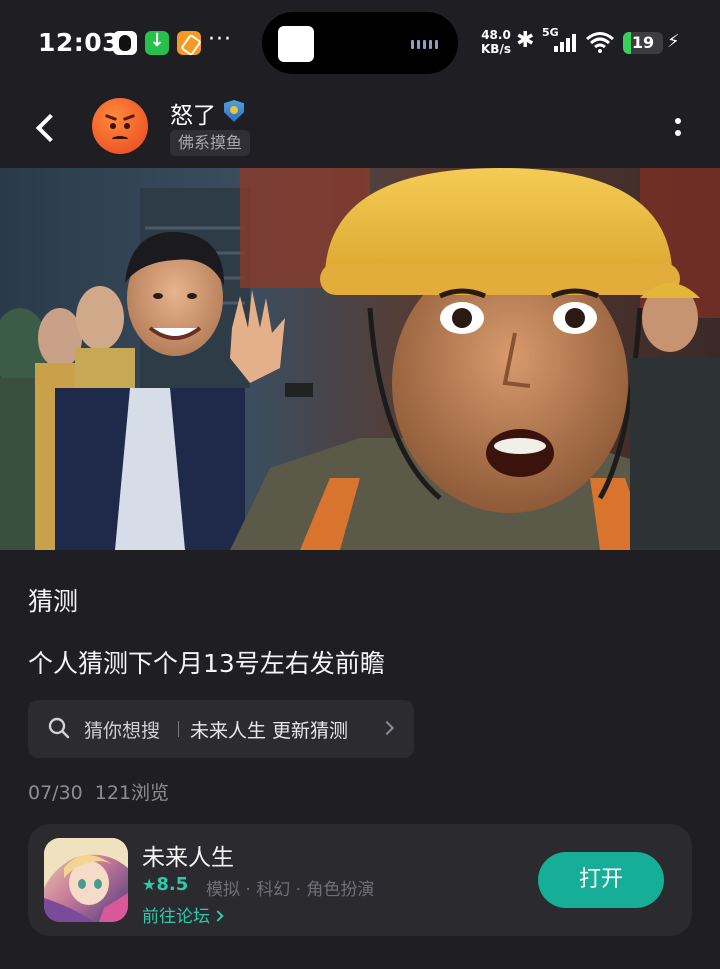 This screenshot has height=969, width=720. I want to click on dynamic-island, so click(360, 43).